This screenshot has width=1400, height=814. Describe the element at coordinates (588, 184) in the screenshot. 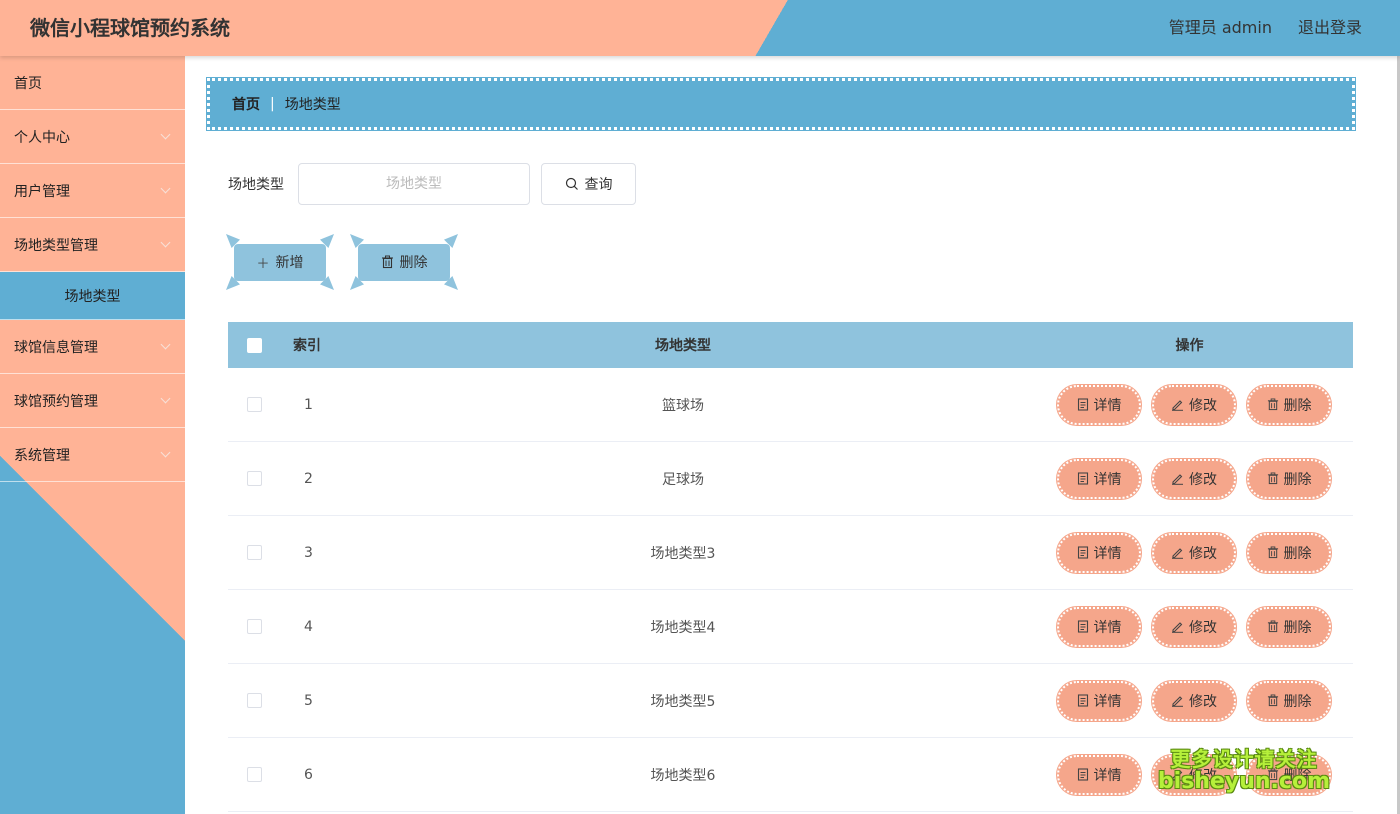

I see `query-button: 查询` at that location.